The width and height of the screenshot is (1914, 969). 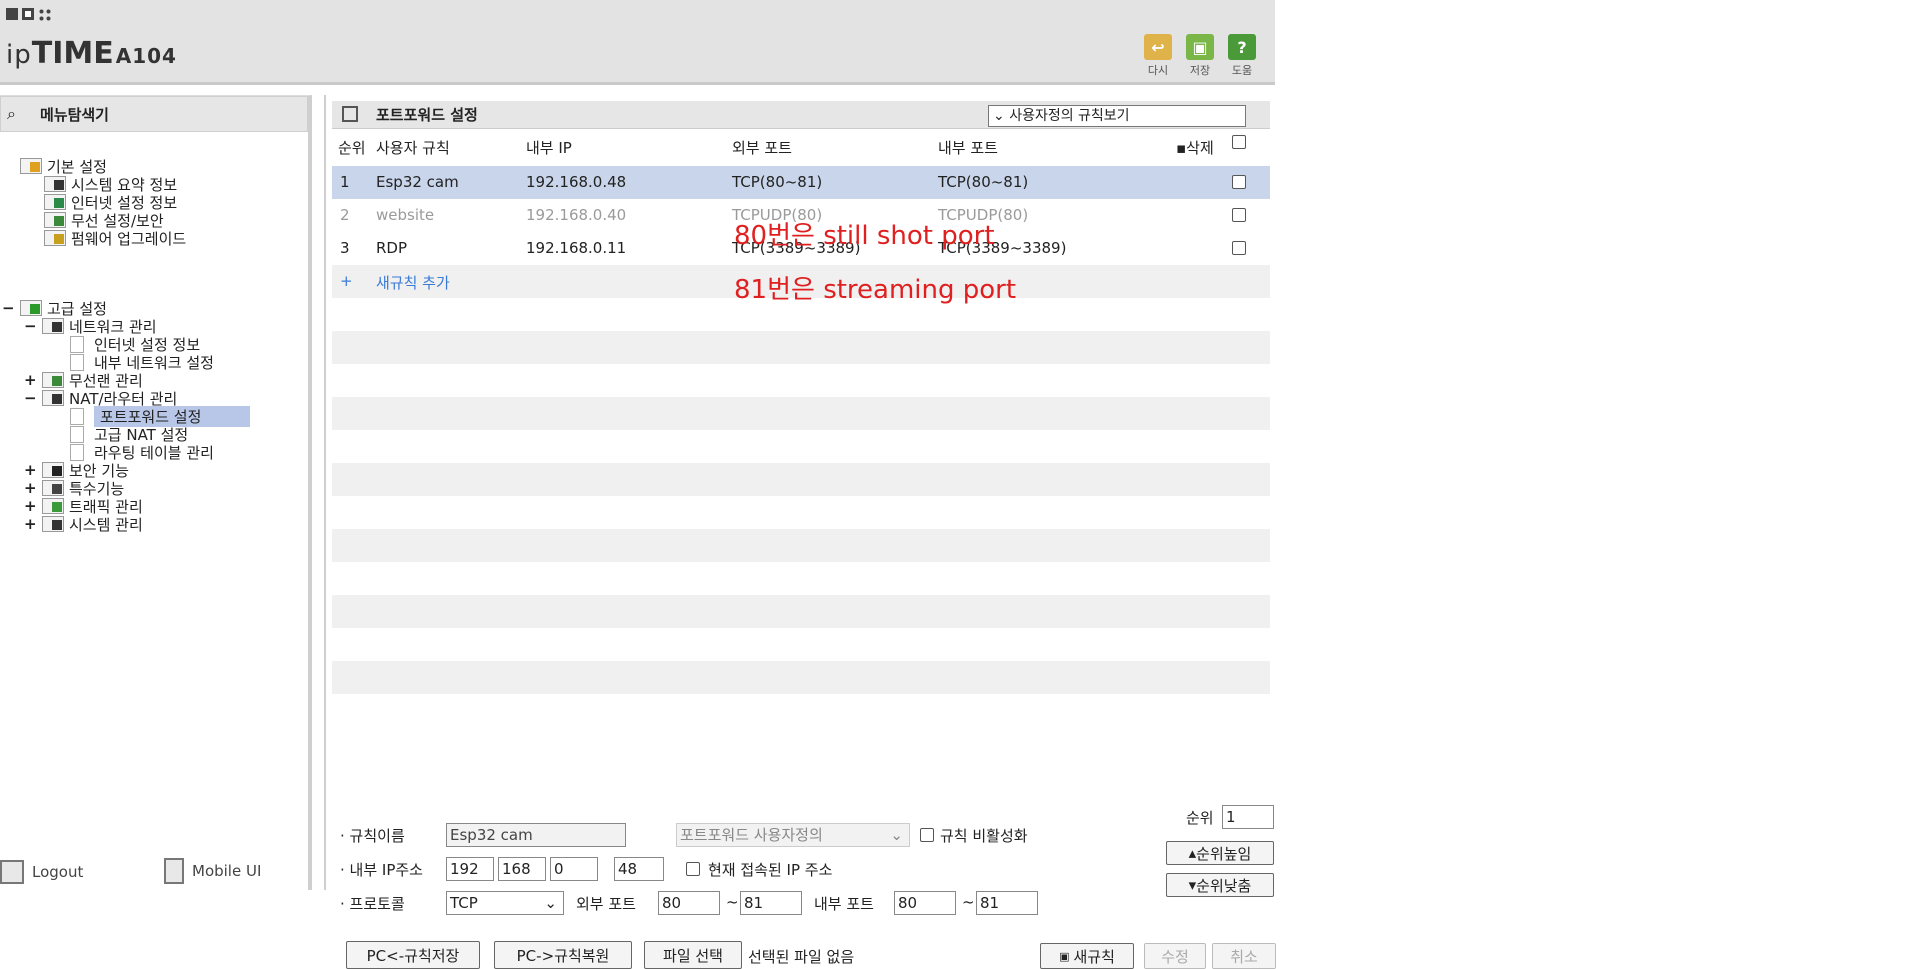 What do you see at coordinates (563, 955) in the screenshot?
I see `restore-from-pc-button: PC->규칙복원` at bounding box center [563, 955].